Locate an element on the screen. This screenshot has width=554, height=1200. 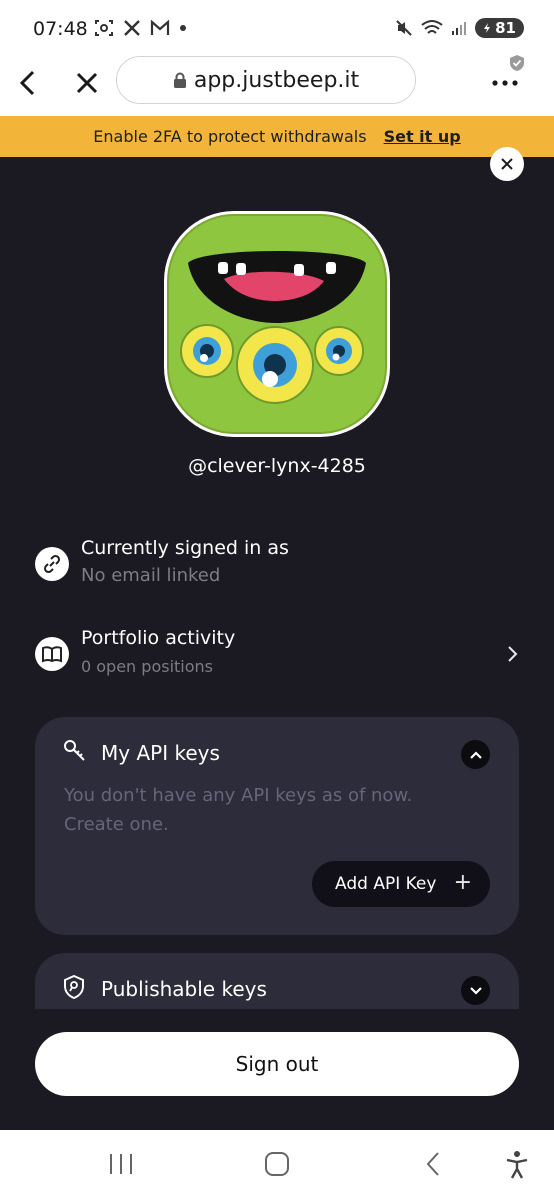
sheet-close-button is located at coordinates (507, 164).